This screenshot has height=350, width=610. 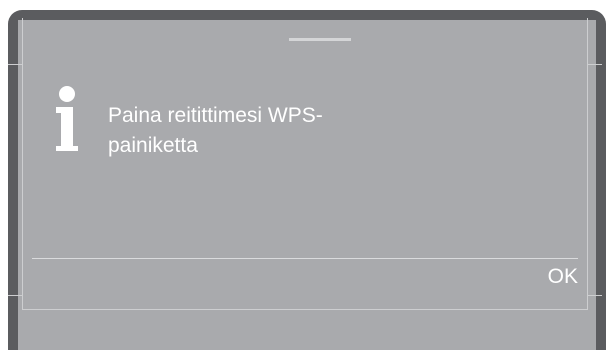 What do you see at coordinates (587, 163) in the screenshot?
I see `frame-line-right` at bounding box center [587, 163].